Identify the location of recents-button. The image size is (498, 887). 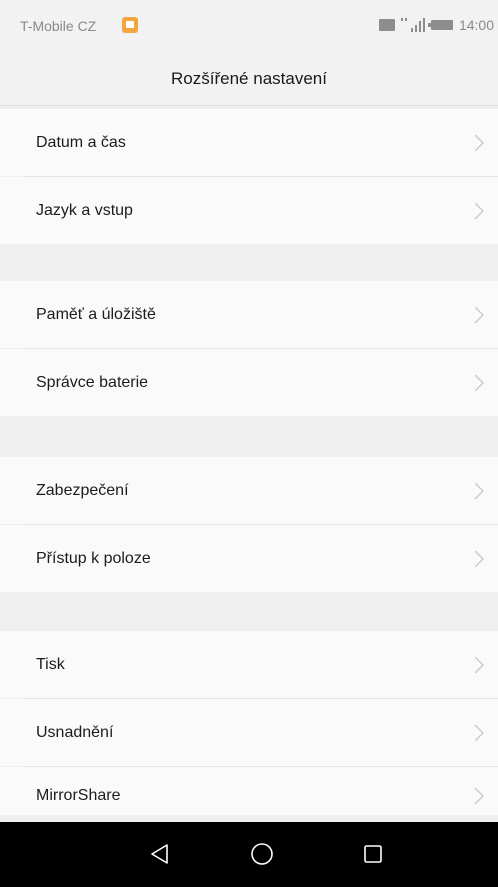
(373, 854).